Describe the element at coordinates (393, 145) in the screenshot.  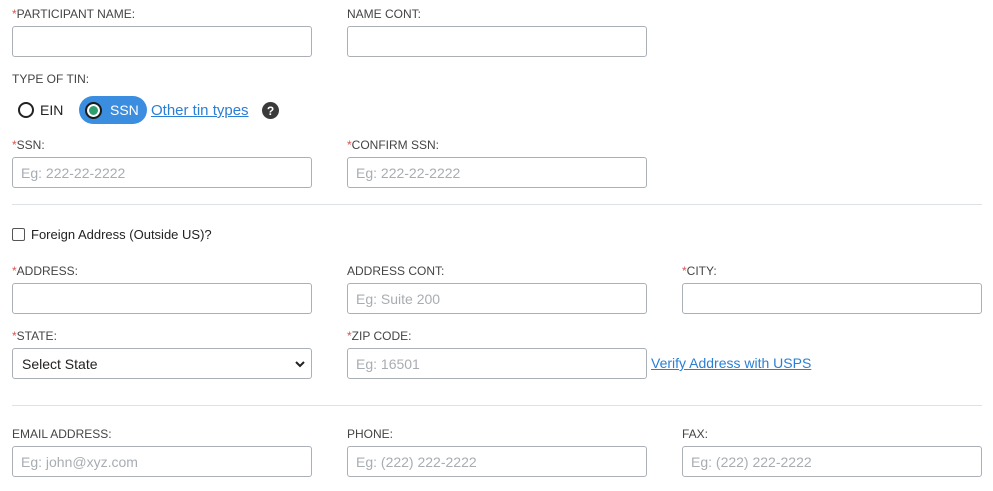
I see `confirm-ssn-label: *CONFIRM SSN:` at that location.